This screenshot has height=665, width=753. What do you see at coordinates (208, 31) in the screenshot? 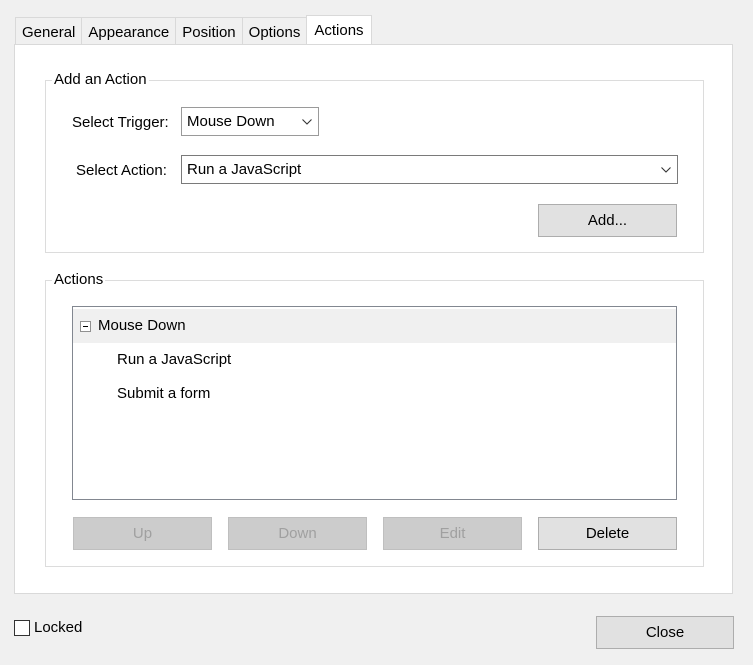
I see `tab-position: Position` at bounding box center [208, 31].